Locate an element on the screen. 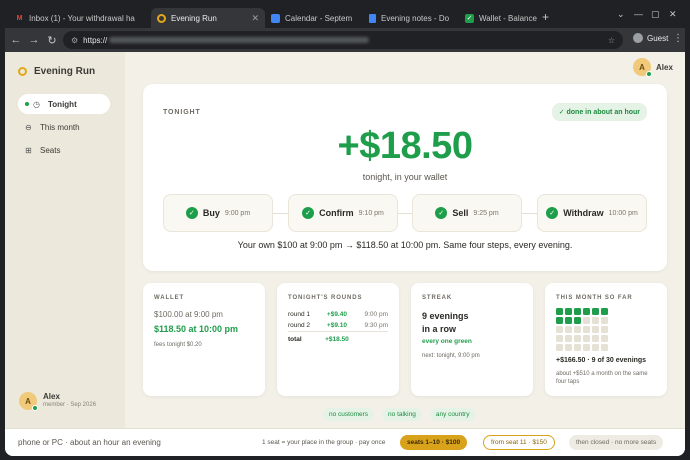 The width and height of the screenshot is (690, 460). streak-line-2: in a row is located at coordinates (439, 329).